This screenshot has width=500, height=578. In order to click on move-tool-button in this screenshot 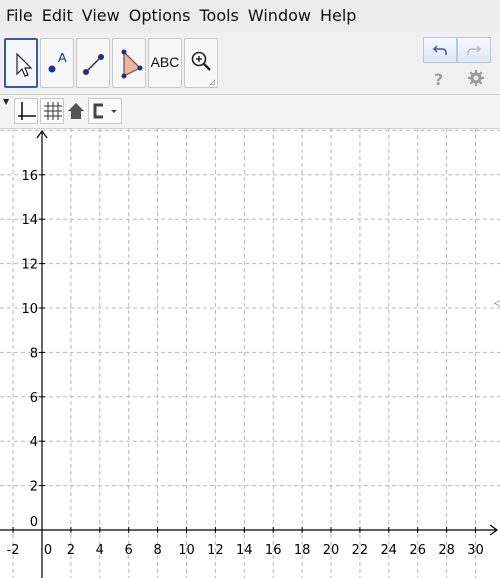, I will do `click(21, 63)`.